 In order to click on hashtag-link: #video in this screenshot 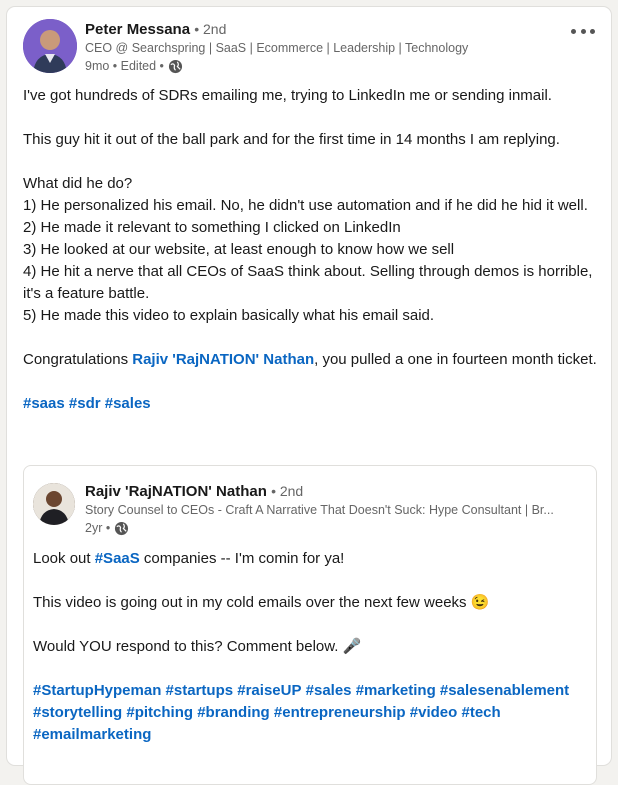, I will do `click(434, 712)`.